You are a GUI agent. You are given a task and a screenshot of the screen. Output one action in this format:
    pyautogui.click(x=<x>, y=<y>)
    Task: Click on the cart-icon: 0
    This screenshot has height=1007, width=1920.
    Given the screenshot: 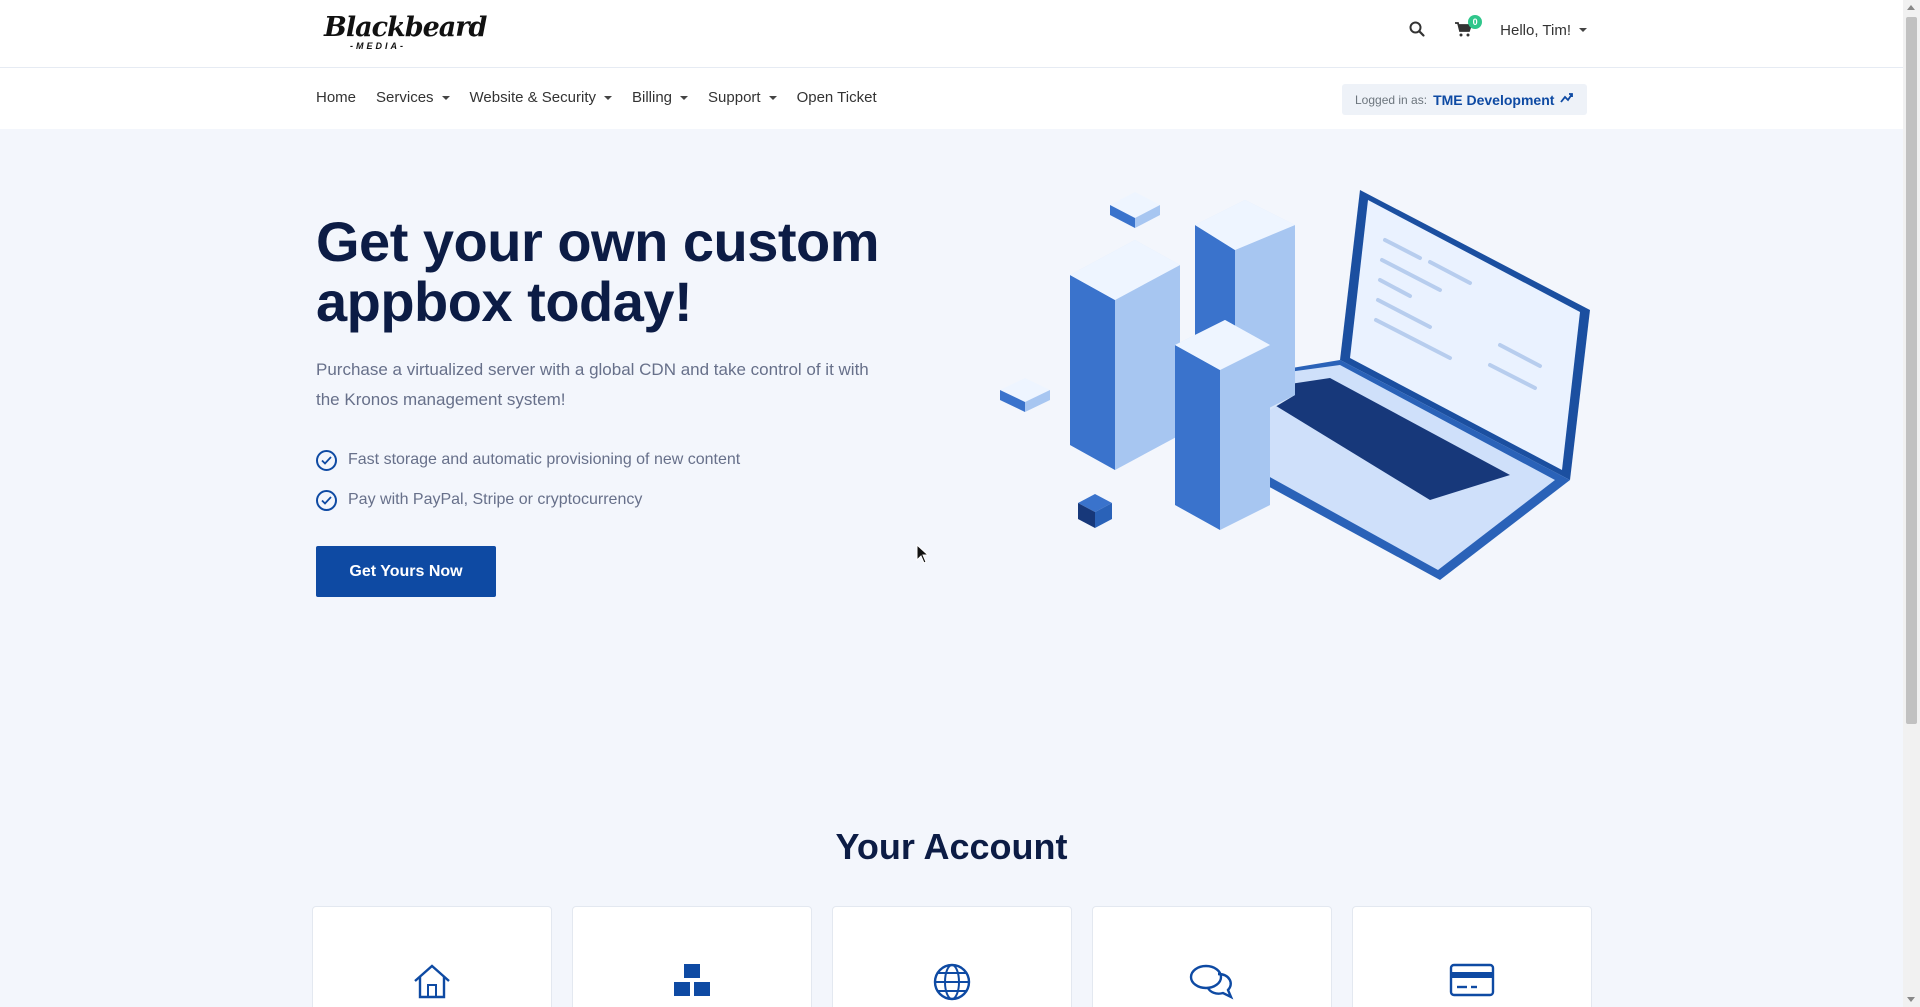 What is the action you would take?
    pyautogui.click(x=1468, y=27)
    